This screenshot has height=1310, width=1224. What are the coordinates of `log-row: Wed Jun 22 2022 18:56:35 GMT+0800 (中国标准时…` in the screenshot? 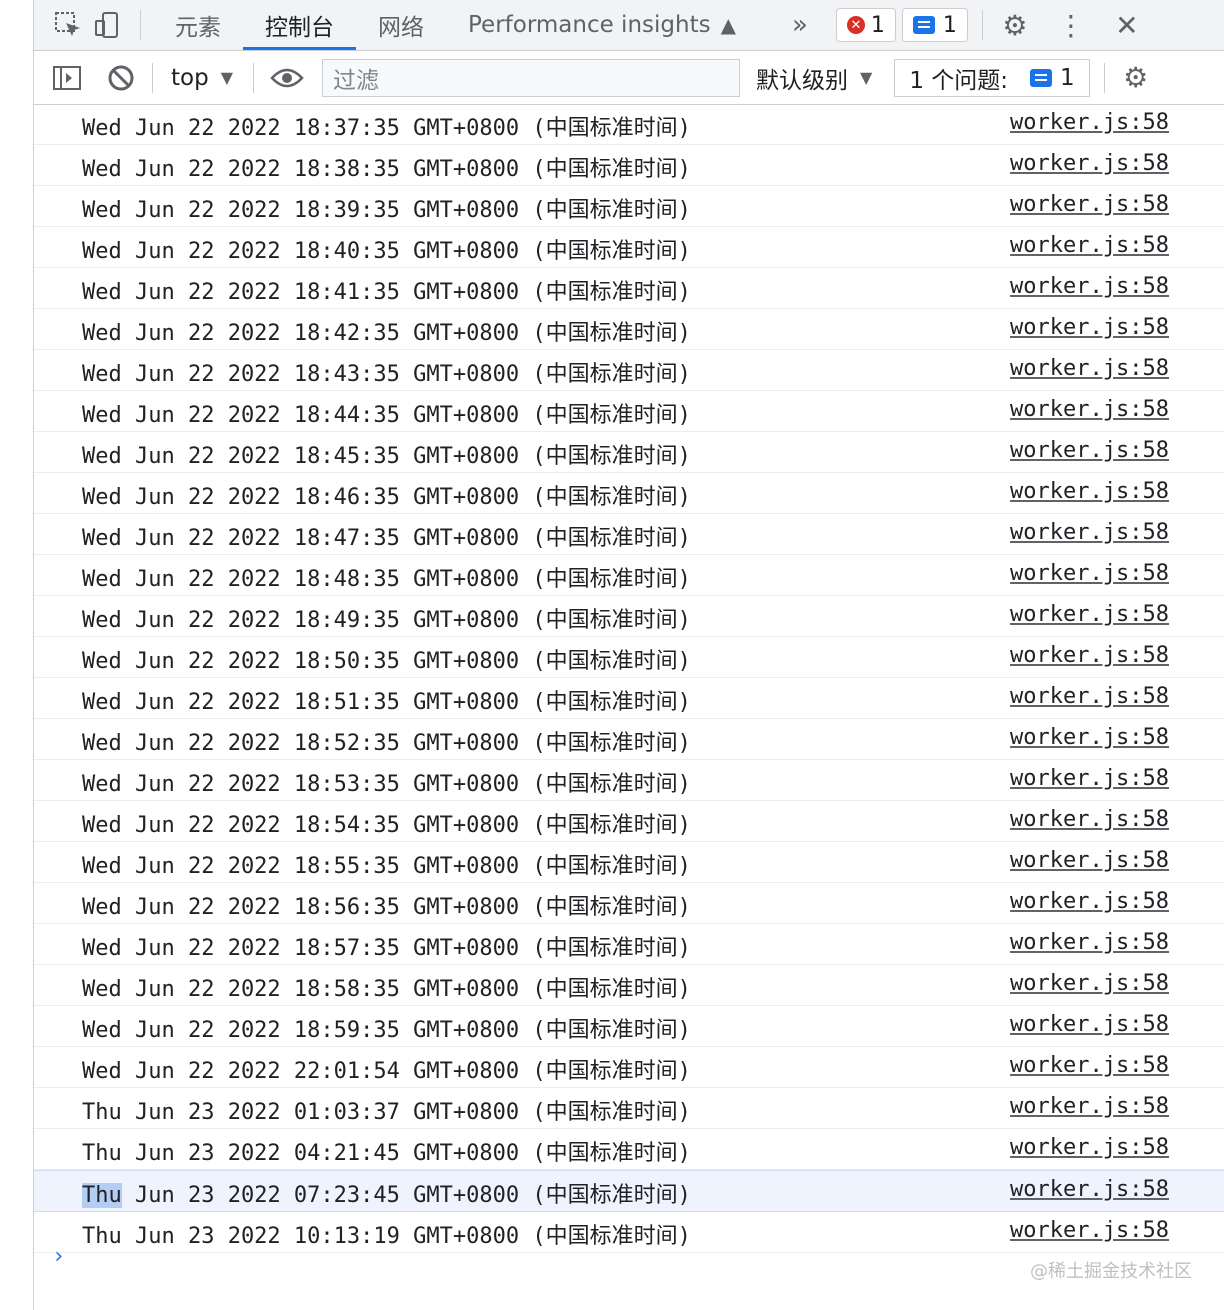 It's located at (629, 903).